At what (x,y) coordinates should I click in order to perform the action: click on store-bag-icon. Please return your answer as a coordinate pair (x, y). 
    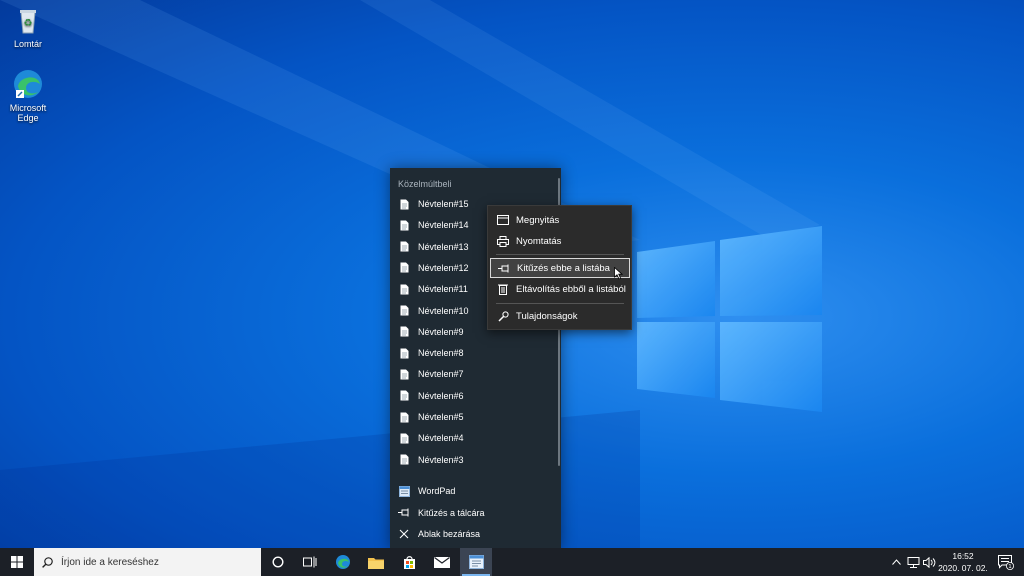
    Looking at the image, I should click on (409, 562).